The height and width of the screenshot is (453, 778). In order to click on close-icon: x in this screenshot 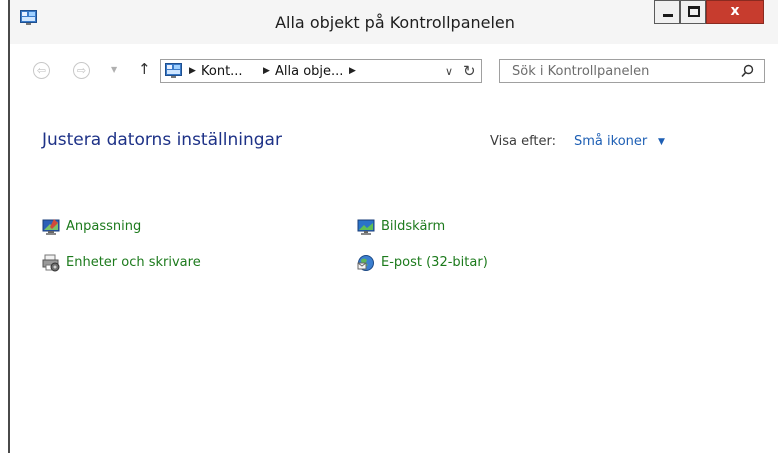, I will do `click(735, 11)`.